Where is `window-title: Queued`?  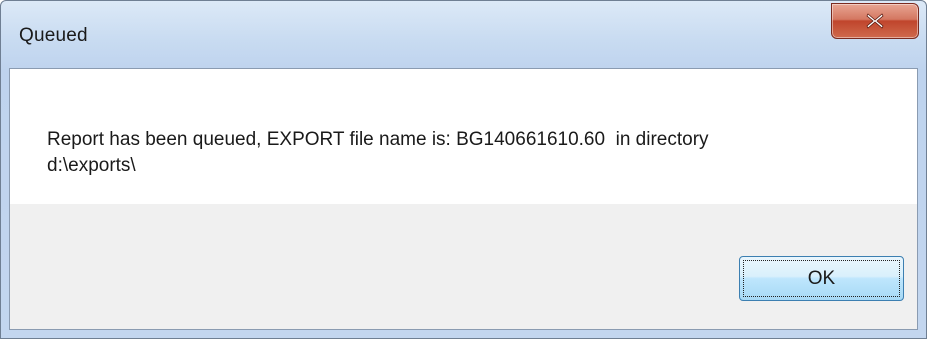 window-title: Queued is located at coordinates (53, 35).